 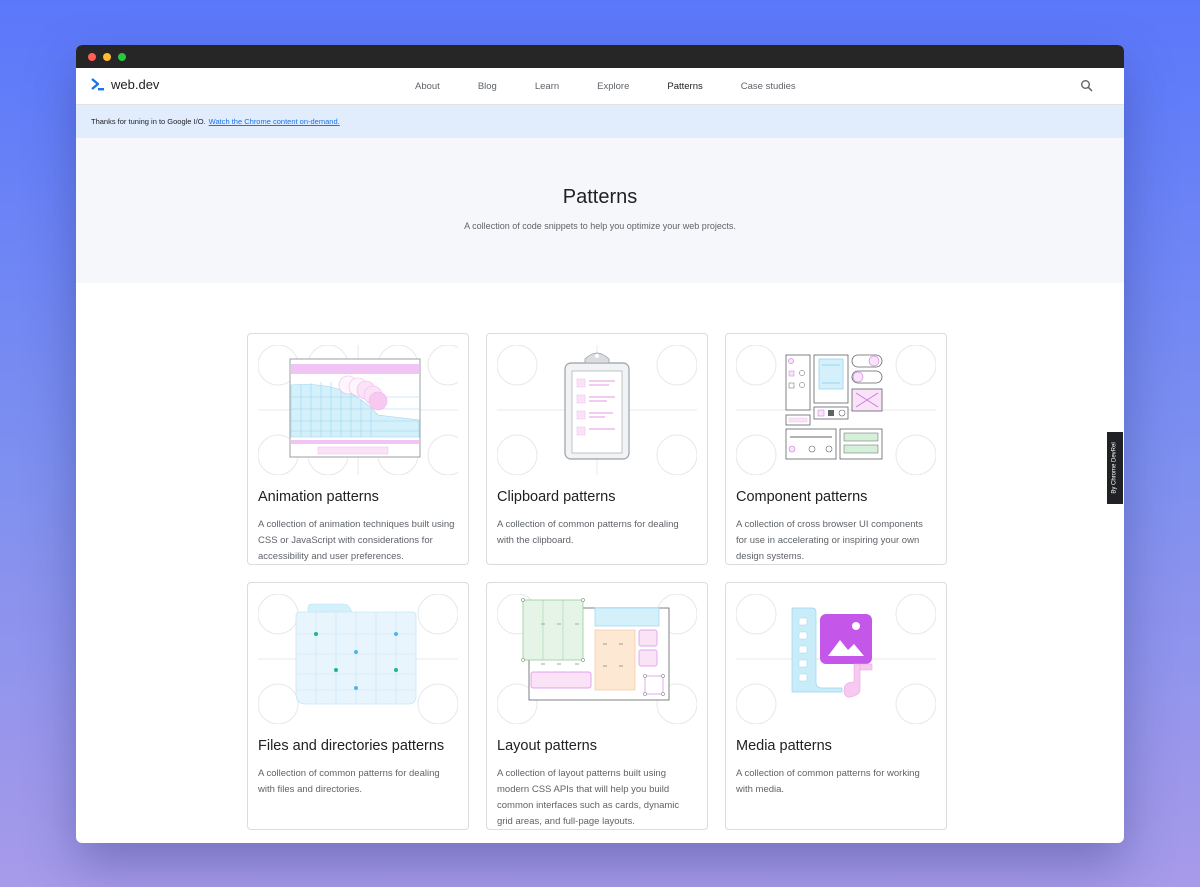 What do you see at coordinates (802, 497) in the screenshot?
I see `card-title: Component patterns` at bounding box center [802, 497].